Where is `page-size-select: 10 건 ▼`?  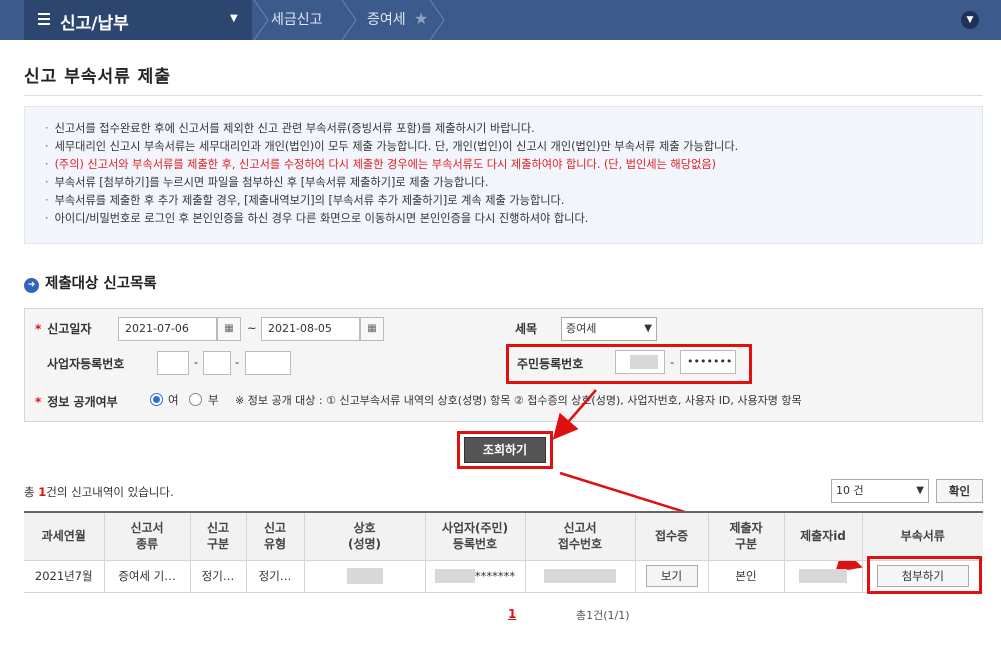
page-size-select: 10 건 ▼ is located at coordinates (880, 491).